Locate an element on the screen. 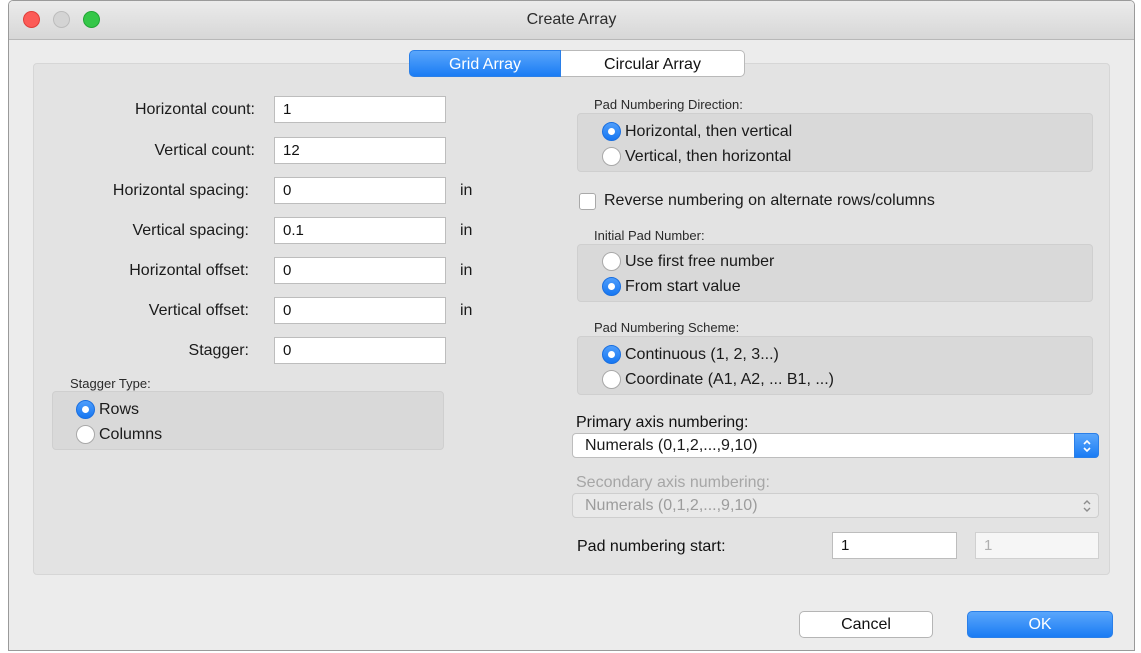 The height and width of the screenshot is (653, 1141). pad-numbering-start-label: Pad numbering start: is located at coordinates (651, 546).